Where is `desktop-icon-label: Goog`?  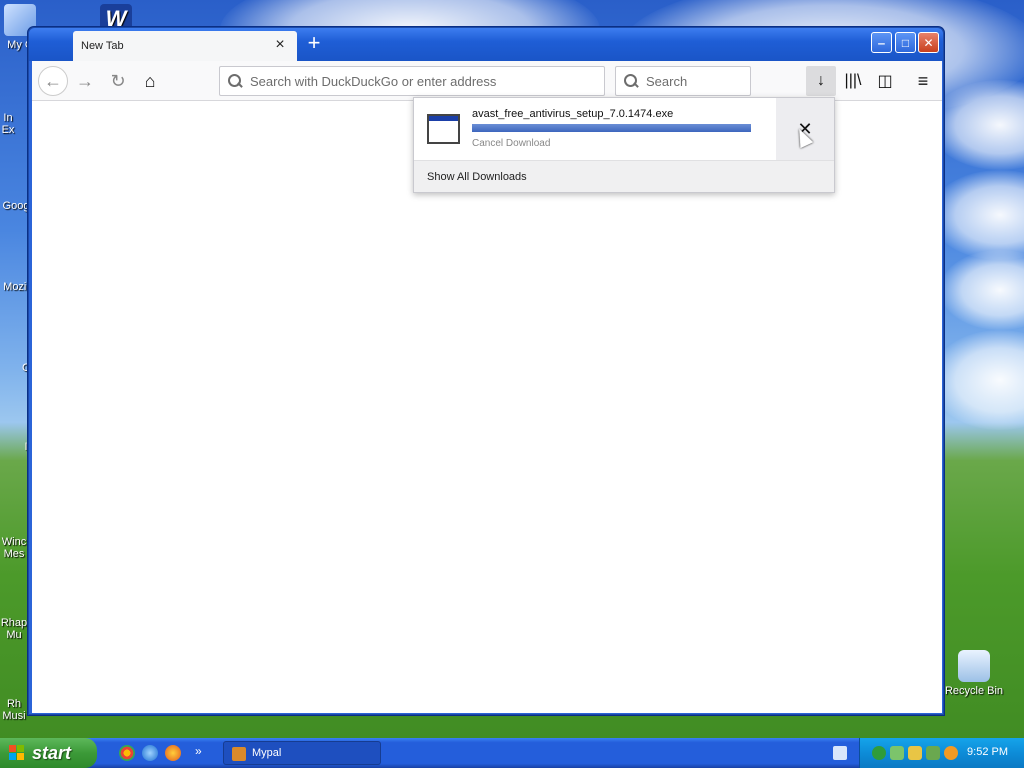
desktop-icon-label: Goog is located at coordinates (16, 206).